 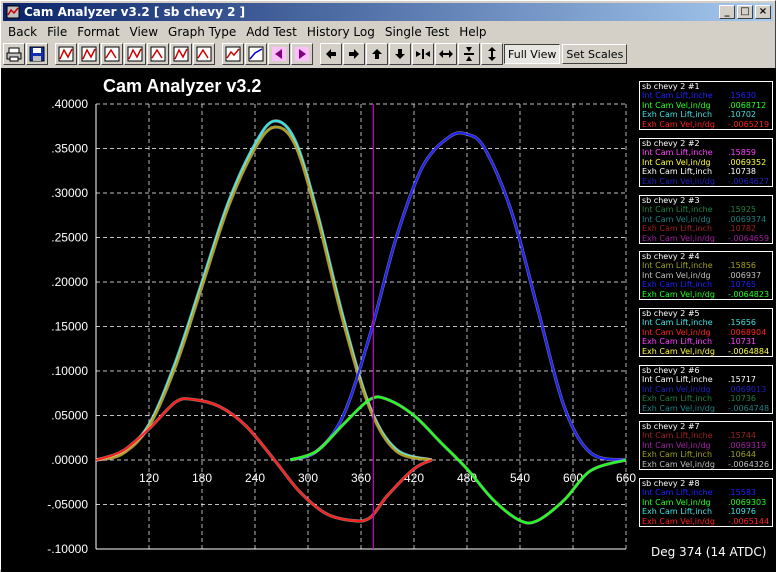 I want to click on legend-value: .15859, so click(x=742, y=153).